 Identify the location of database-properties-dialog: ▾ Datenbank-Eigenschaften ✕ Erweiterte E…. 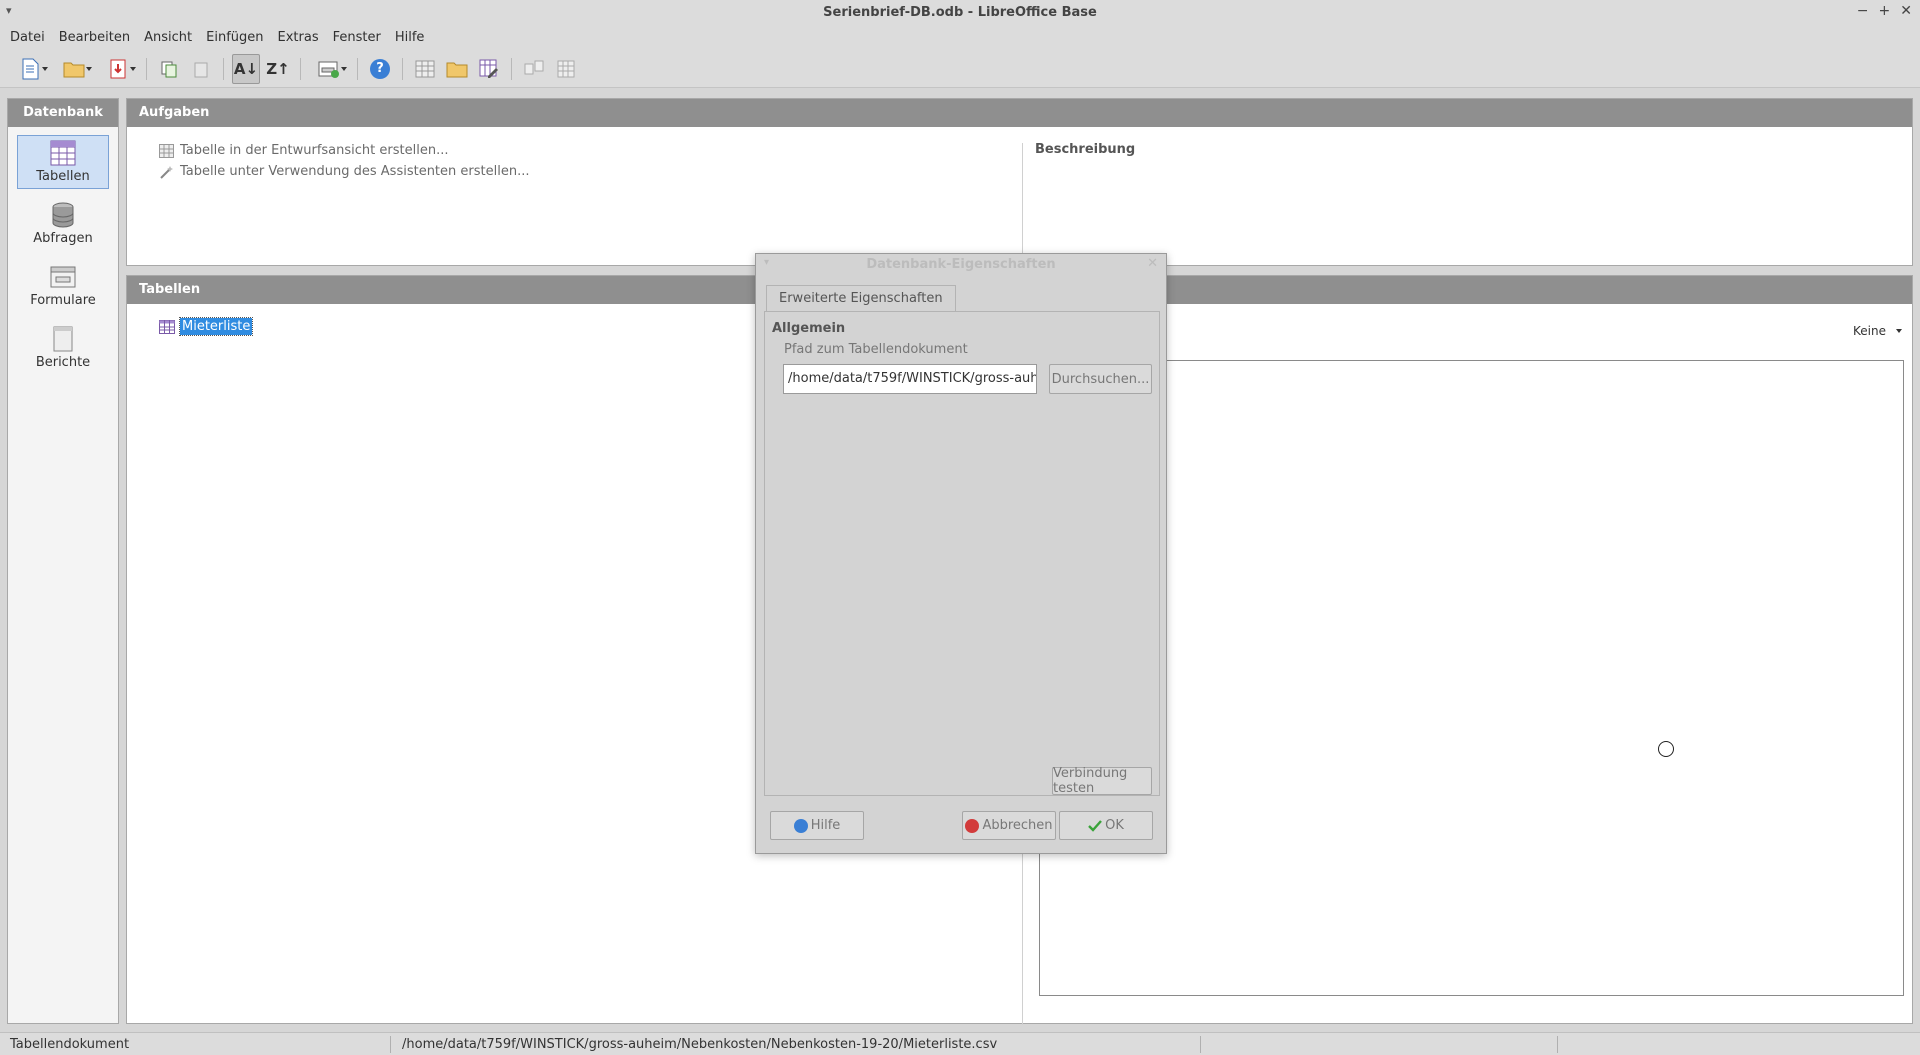
(961, 553).